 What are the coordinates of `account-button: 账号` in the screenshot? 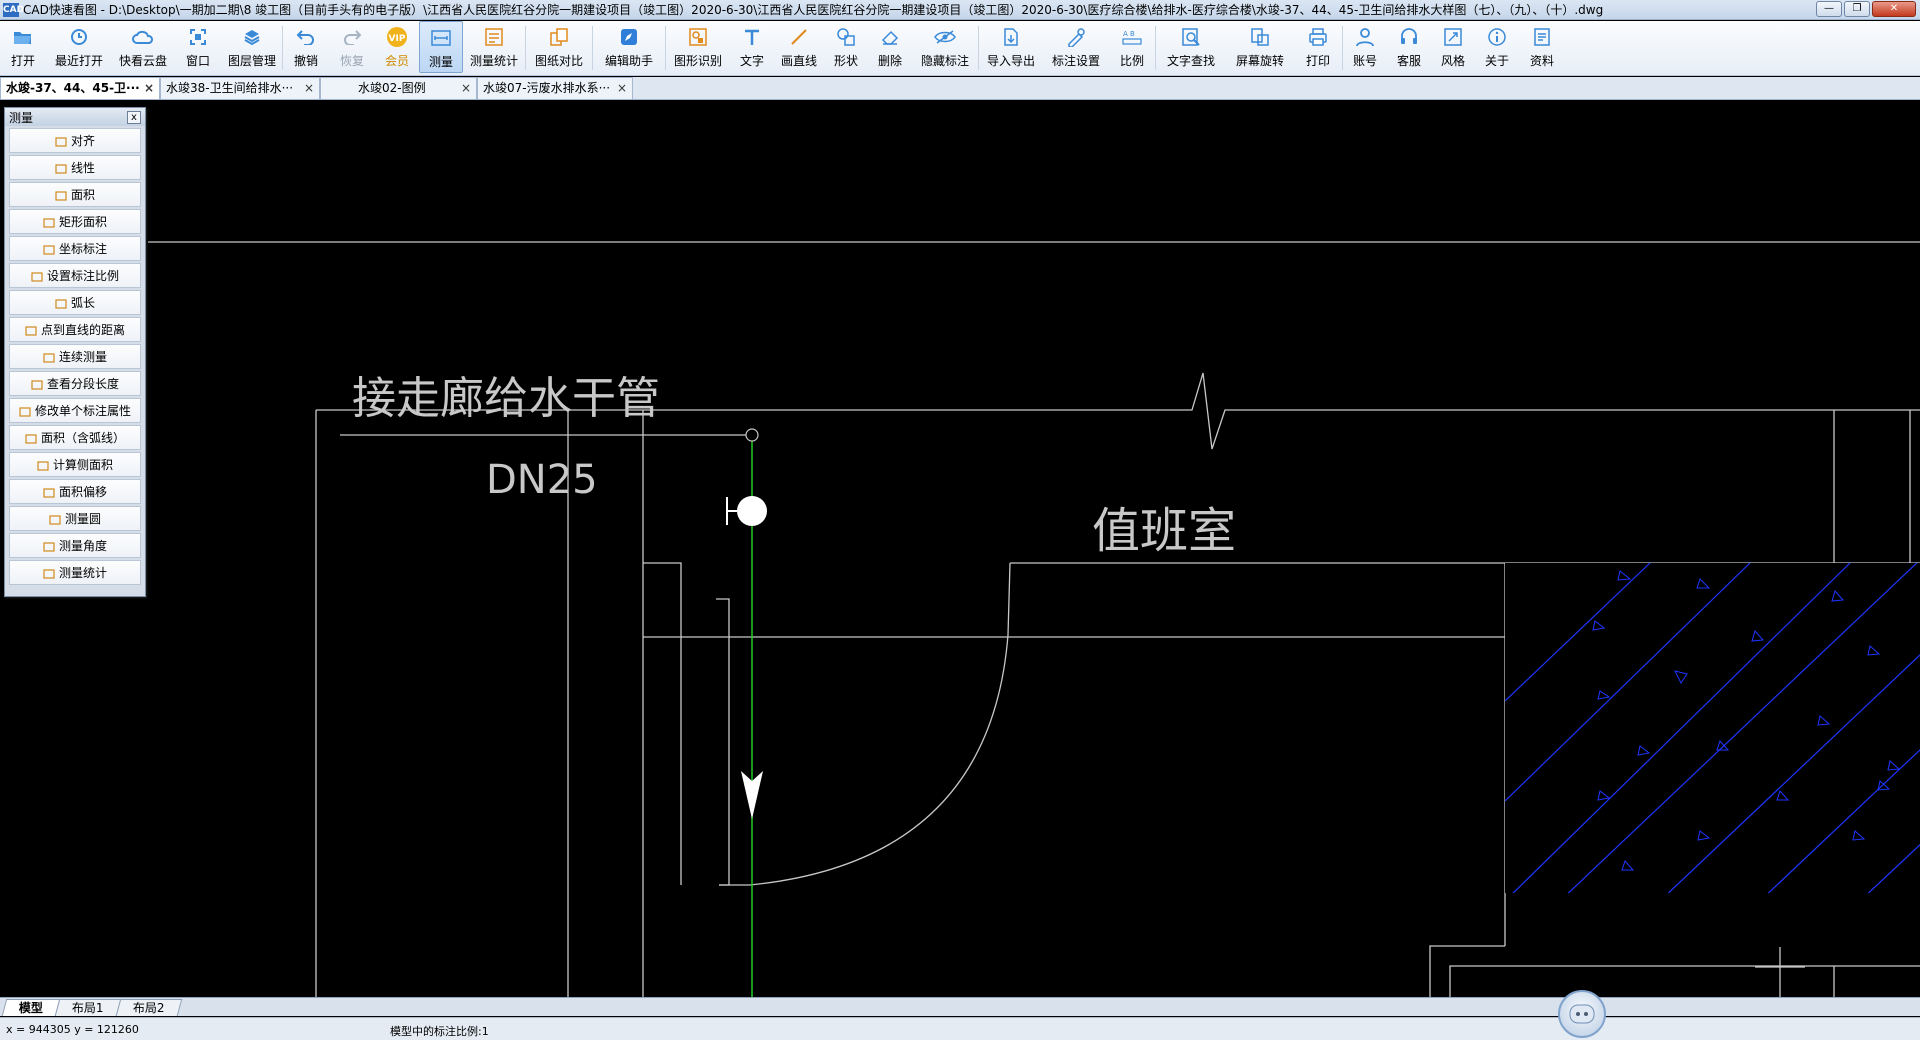 It's located at (1365, 47).